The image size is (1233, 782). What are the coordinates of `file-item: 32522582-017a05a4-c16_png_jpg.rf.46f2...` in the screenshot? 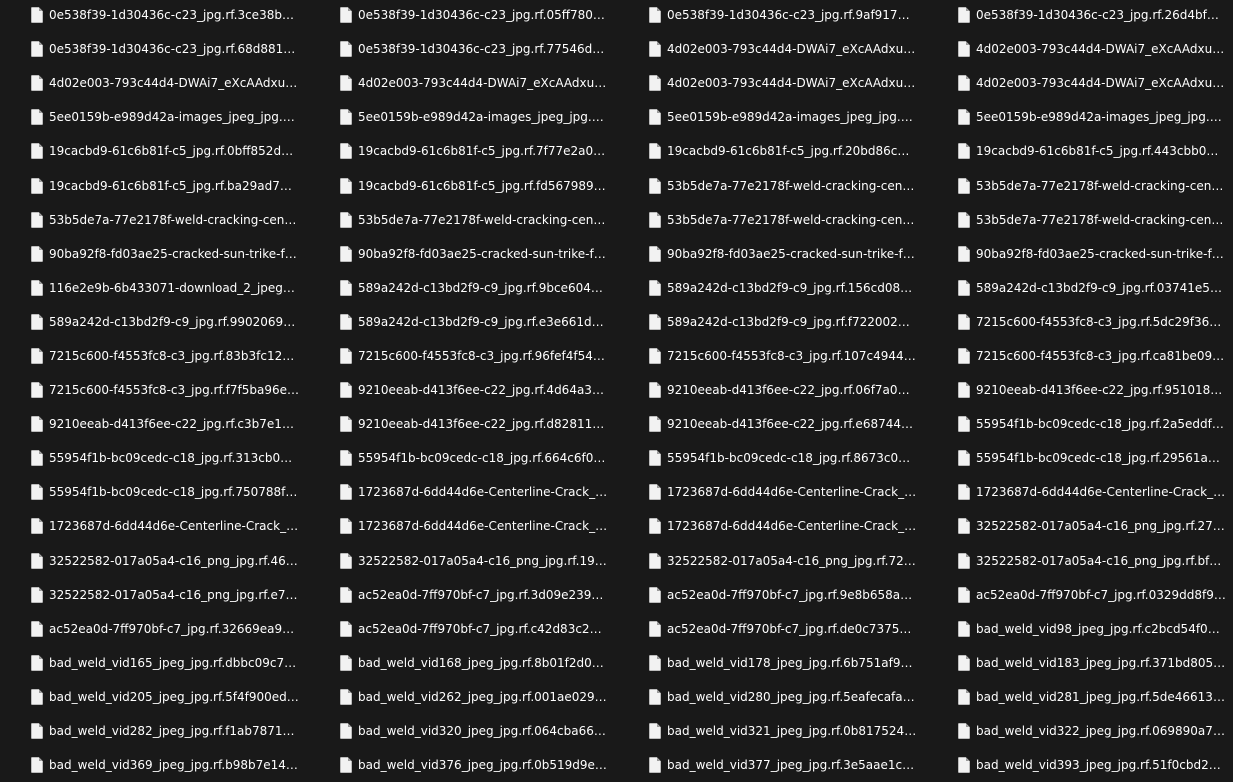 It's located at (154, 561).